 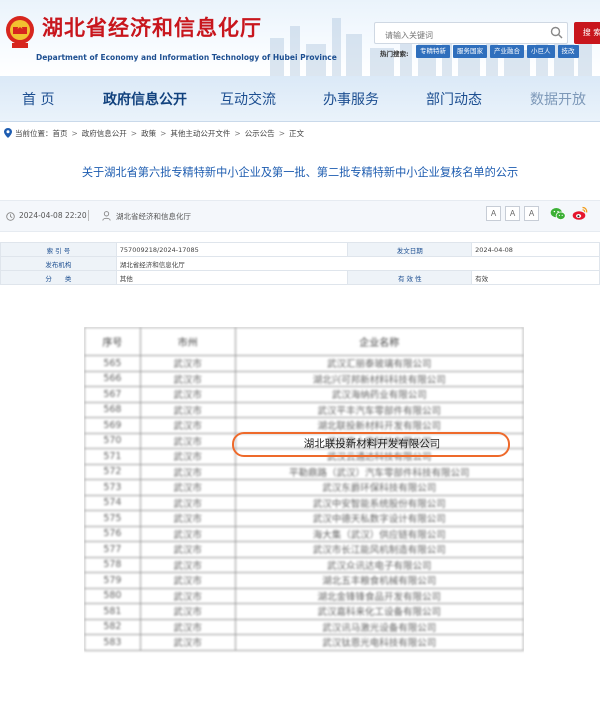 I want to click on hot-search-link: 专精特新, so click(x=433, y=51).